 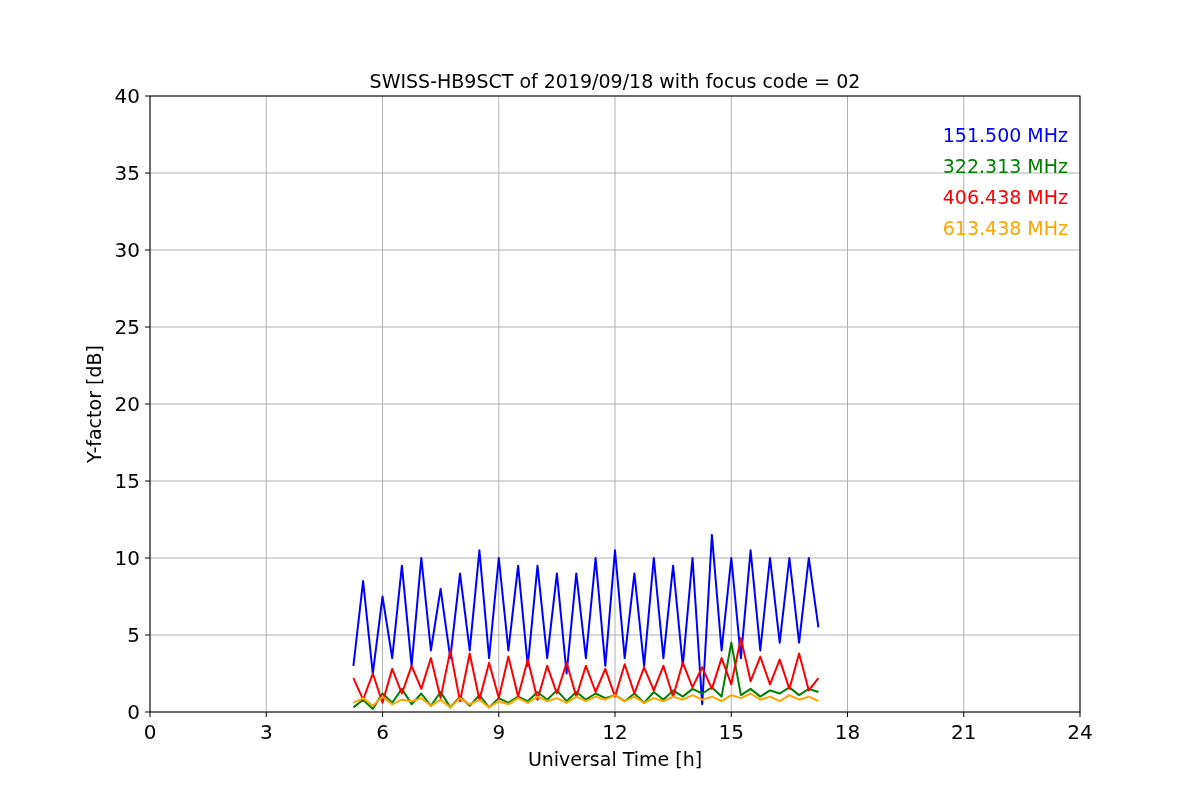 What do you see at coordinates (615, 732) in the screenshot?
I see `tick-label: 12` at bounding box center [615, 732].